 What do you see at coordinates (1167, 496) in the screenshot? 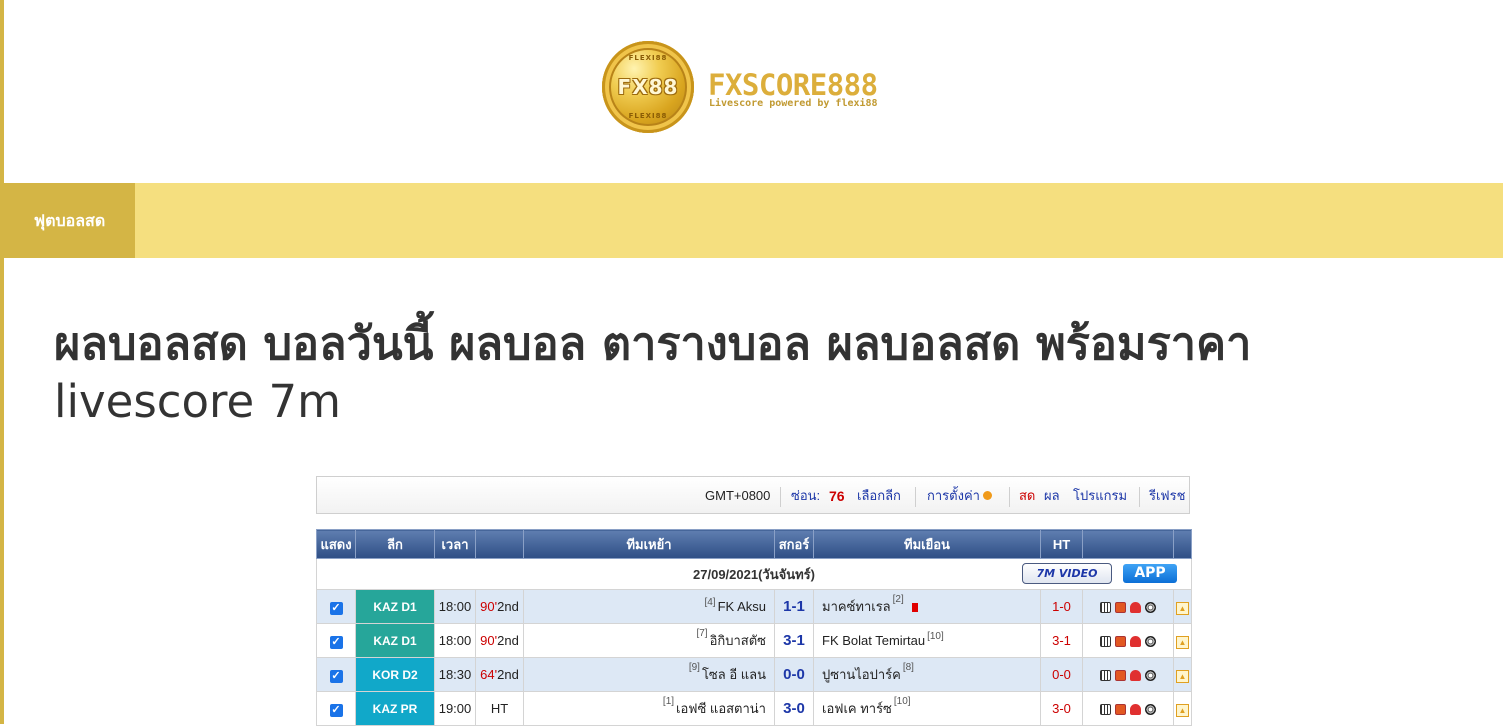
I see `refresh-link: รีเฟรช` at bounding box center [1167, 496].